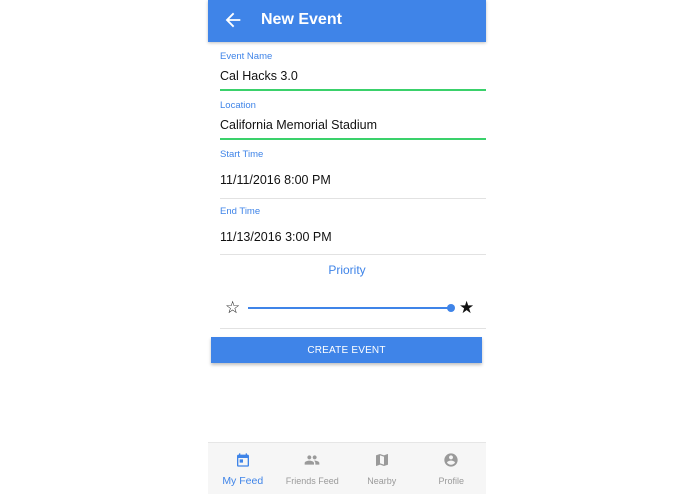 Image resolution: width=695 pixels, height=494 pixels. What do you see at coordinates (347, 270) in the screenshot?
I see `priority-label: Priority` at bounding box center [347, 270].